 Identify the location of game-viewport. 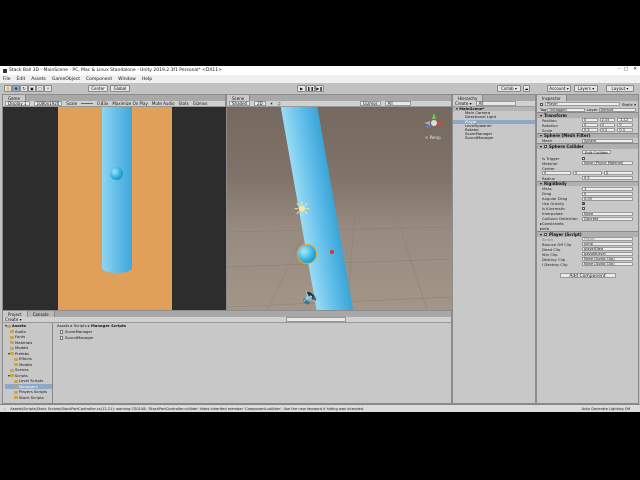
(114, 208).